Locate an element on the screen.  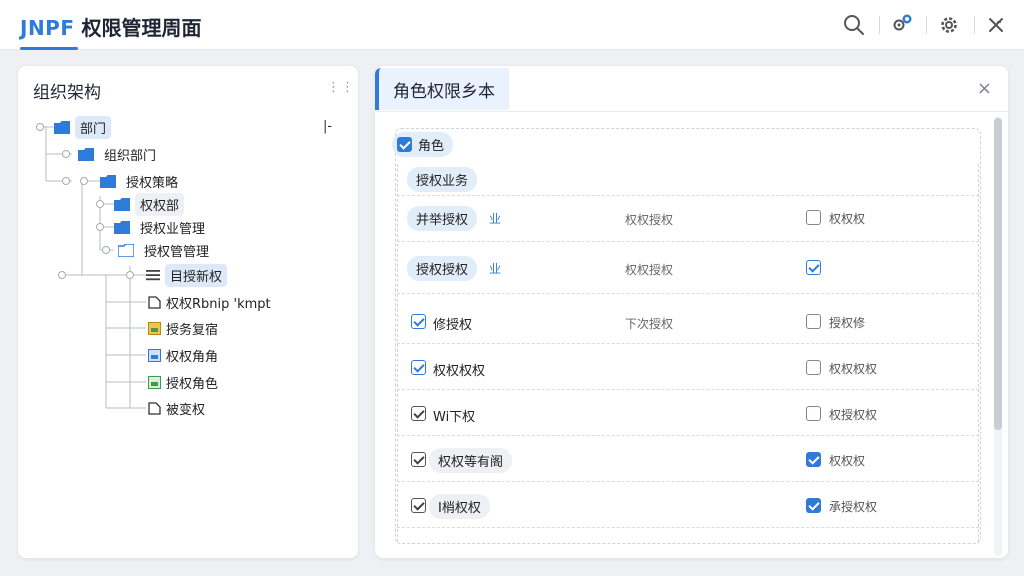
tree-node-auth-role: 授权角色 is located at coordinates (183, 382).